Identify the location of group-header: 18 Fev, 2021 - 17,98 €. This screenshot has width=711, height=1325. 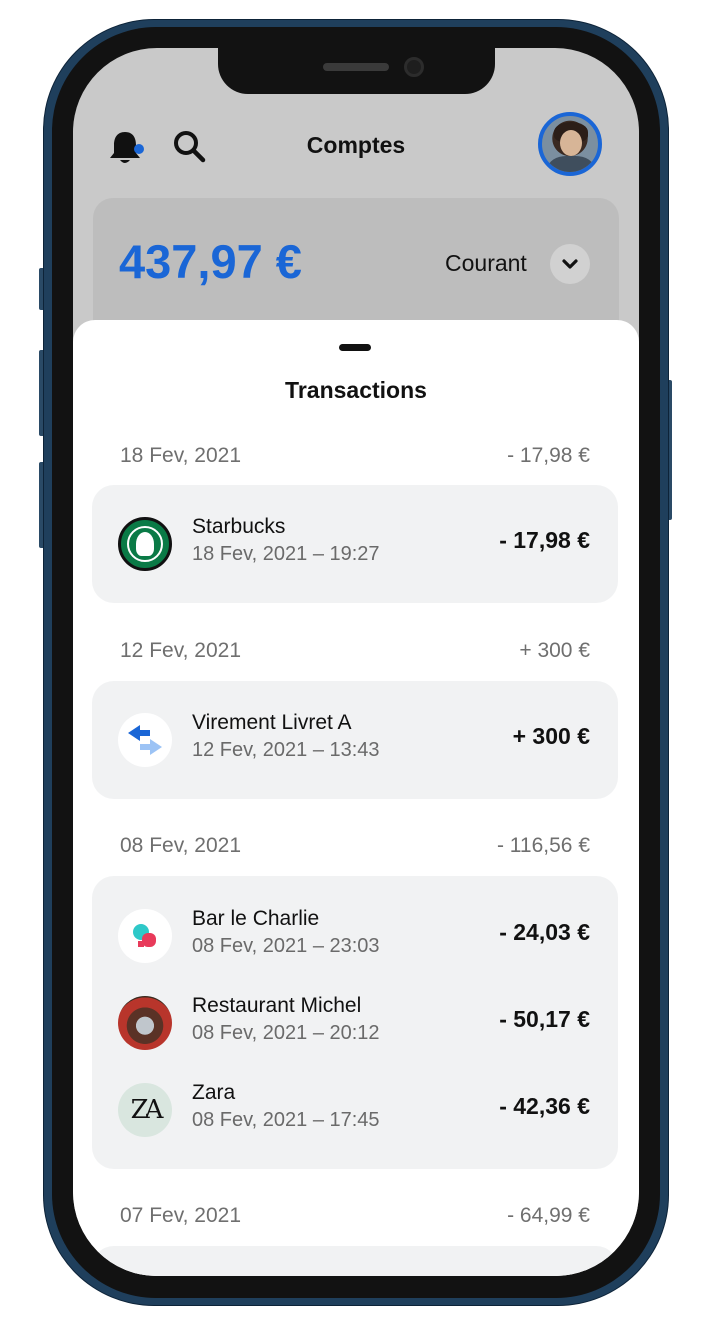
(355, 459).